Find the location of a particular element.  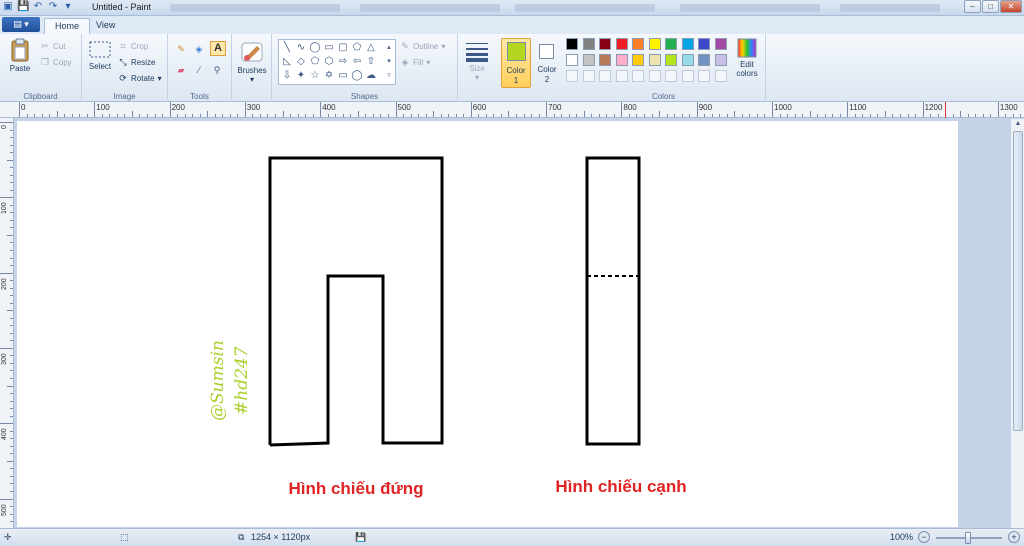

select-button: Select is located at coordinates (100, 55).